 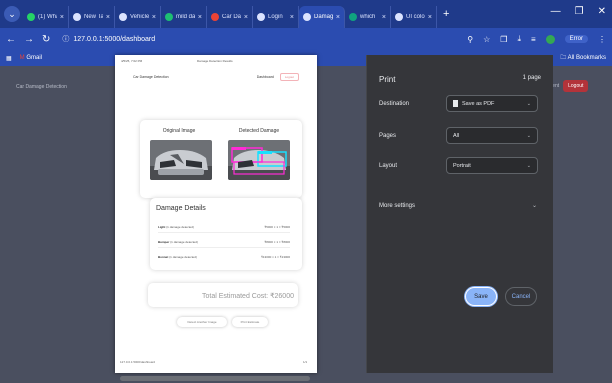 I want to click on damage-part: Bumper, so click(x=164, y=242).